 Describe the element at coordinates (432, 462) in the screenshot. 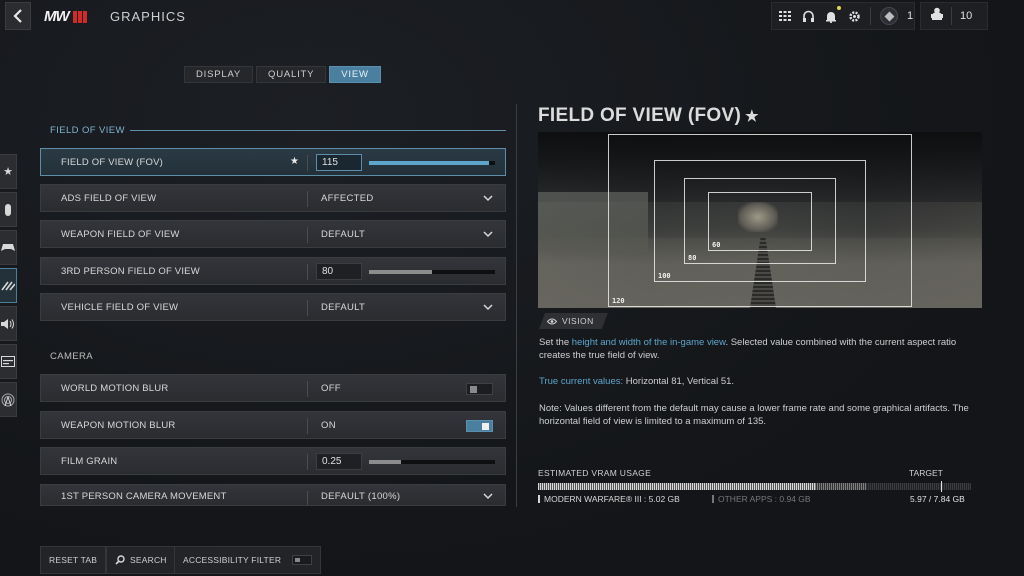

I see `film-grain-slider` at that location.